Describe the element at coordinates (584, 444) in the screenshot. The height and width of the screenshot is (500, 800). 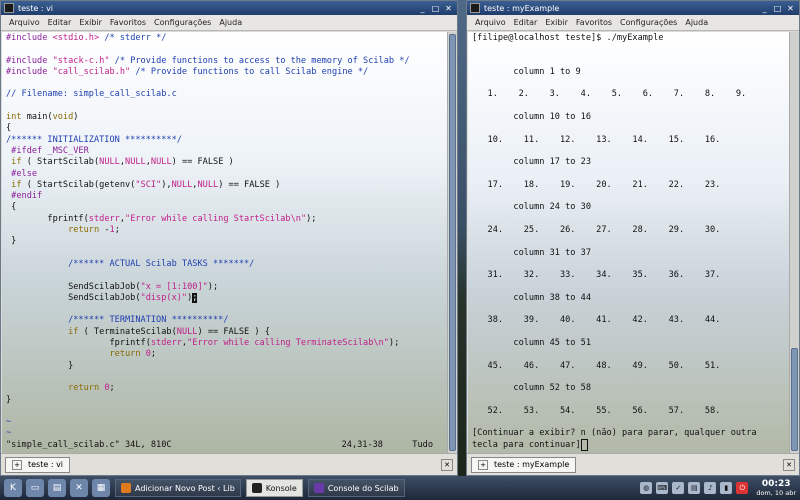
I see `terminal-cursor` at that location.